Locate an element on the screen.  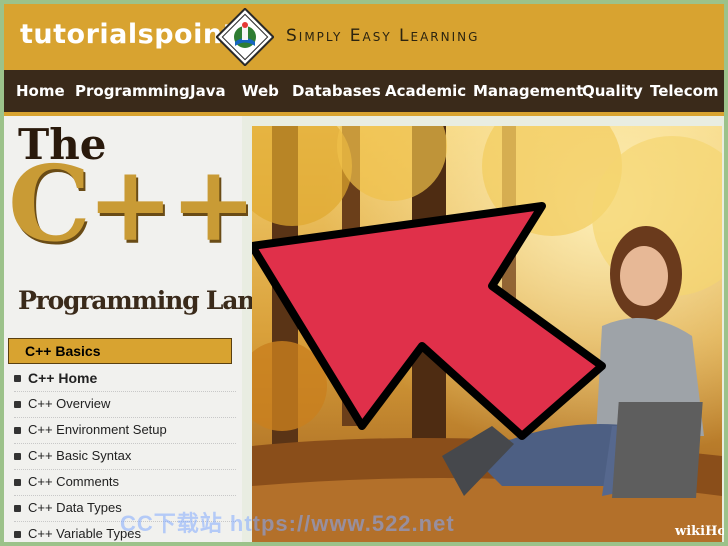
nav-item-java: Java is located at coordinates (208, 91).